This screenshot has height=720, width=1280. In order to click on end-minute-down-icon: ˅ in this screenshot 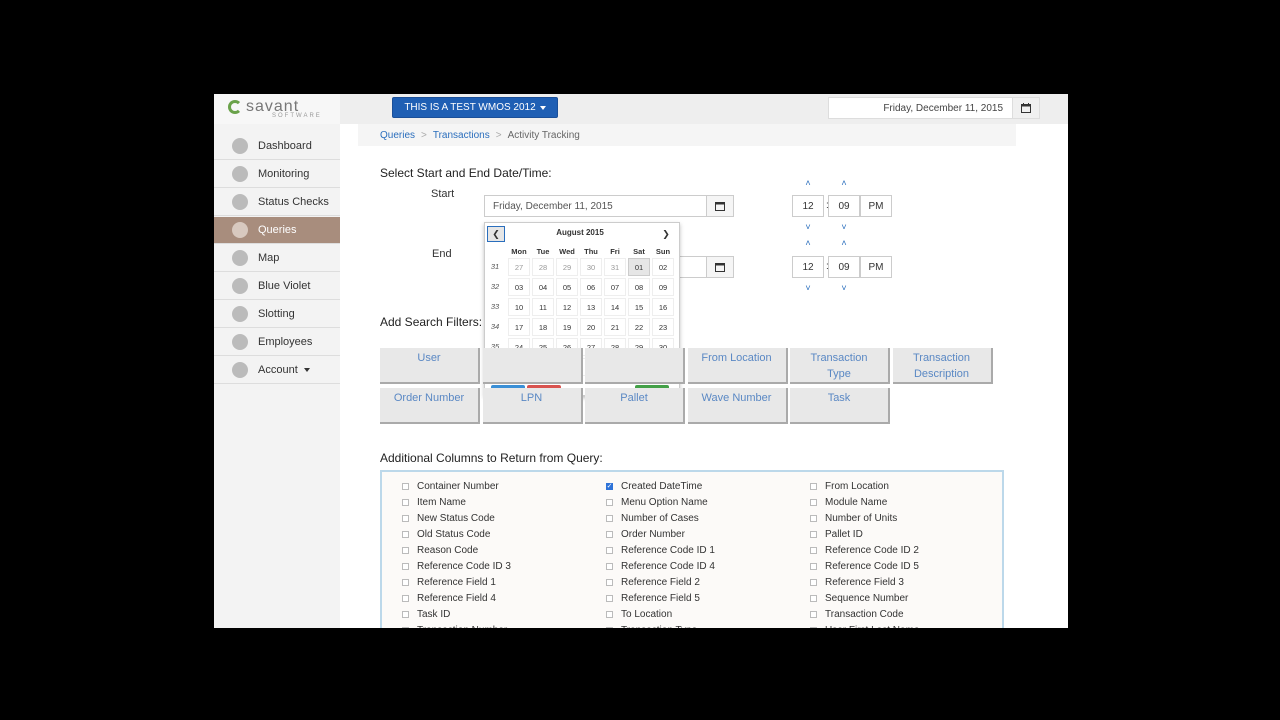, I will do `click(844, 288)`.